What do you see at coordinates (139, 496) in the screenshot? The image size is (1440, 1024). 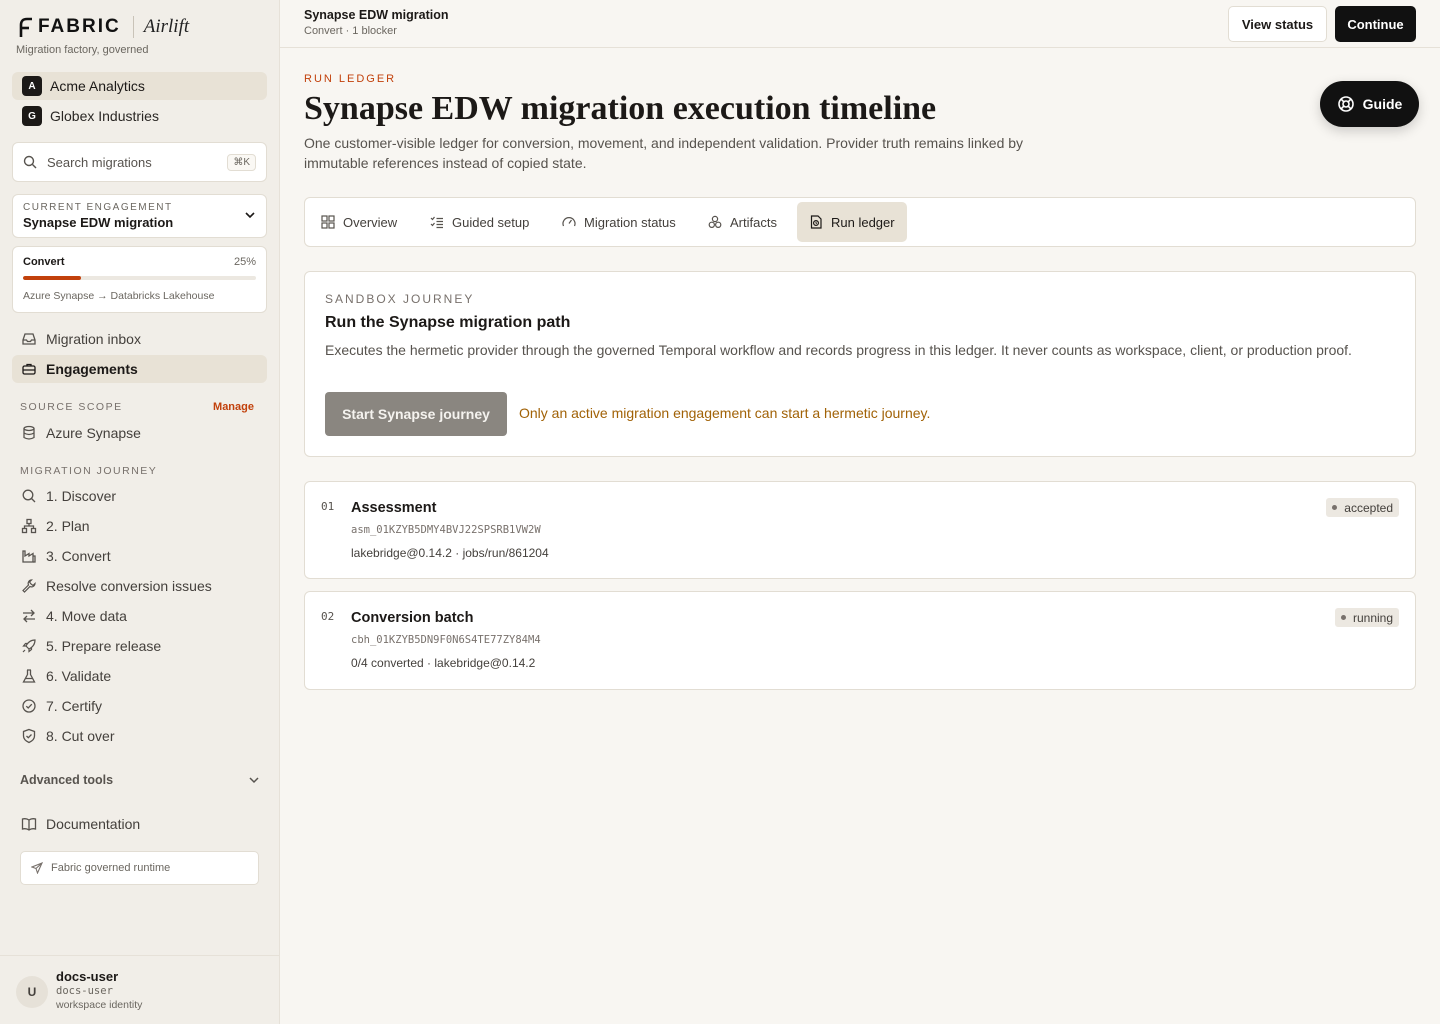 I see `nav-discover: 1. Discover` at bounding box center [139, 496].